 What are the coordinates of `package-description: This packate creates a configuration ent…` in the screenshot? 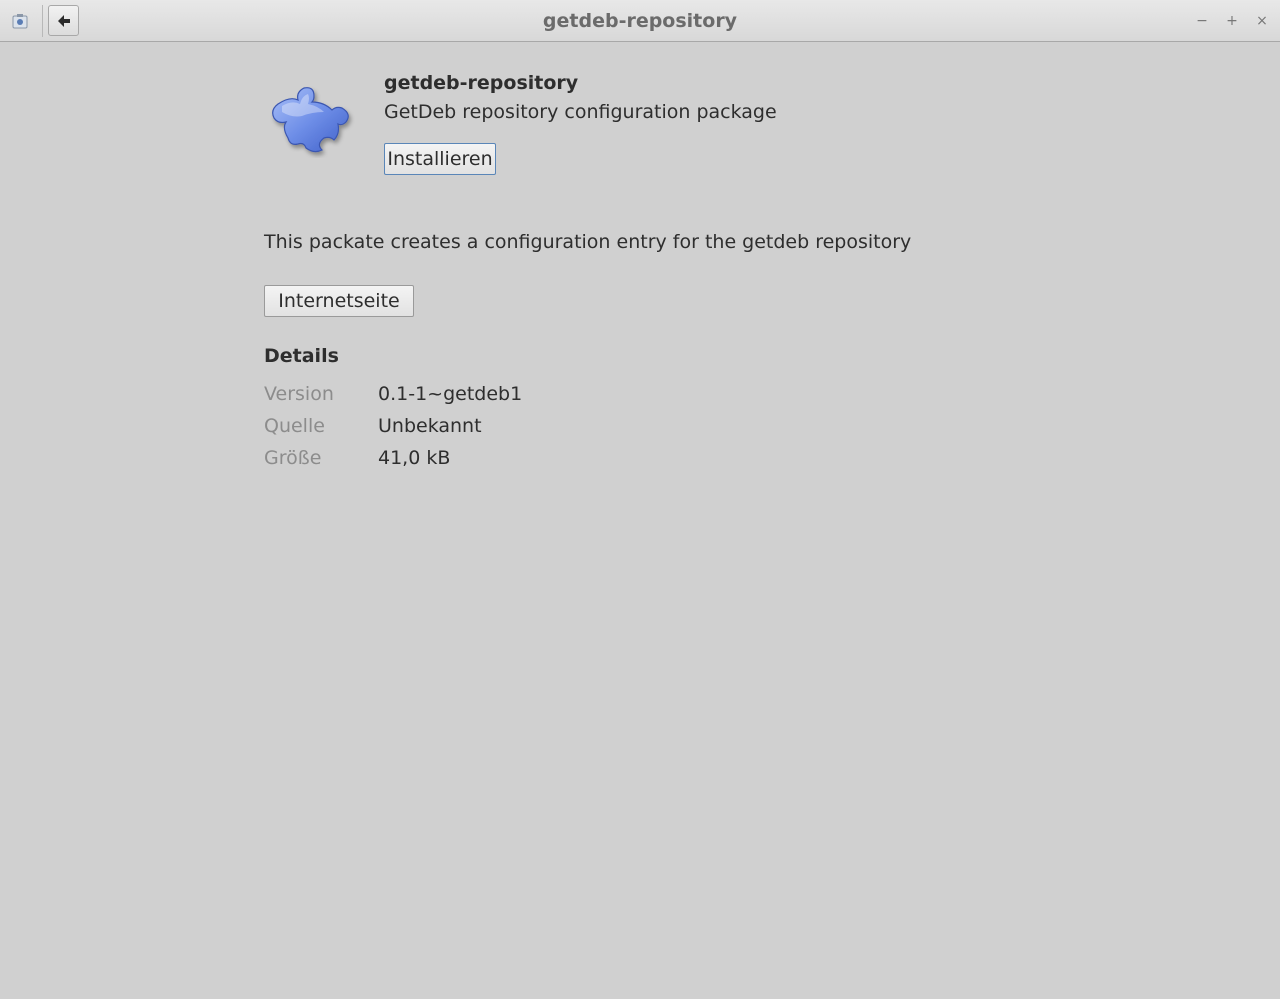 It's located at (588, 242).